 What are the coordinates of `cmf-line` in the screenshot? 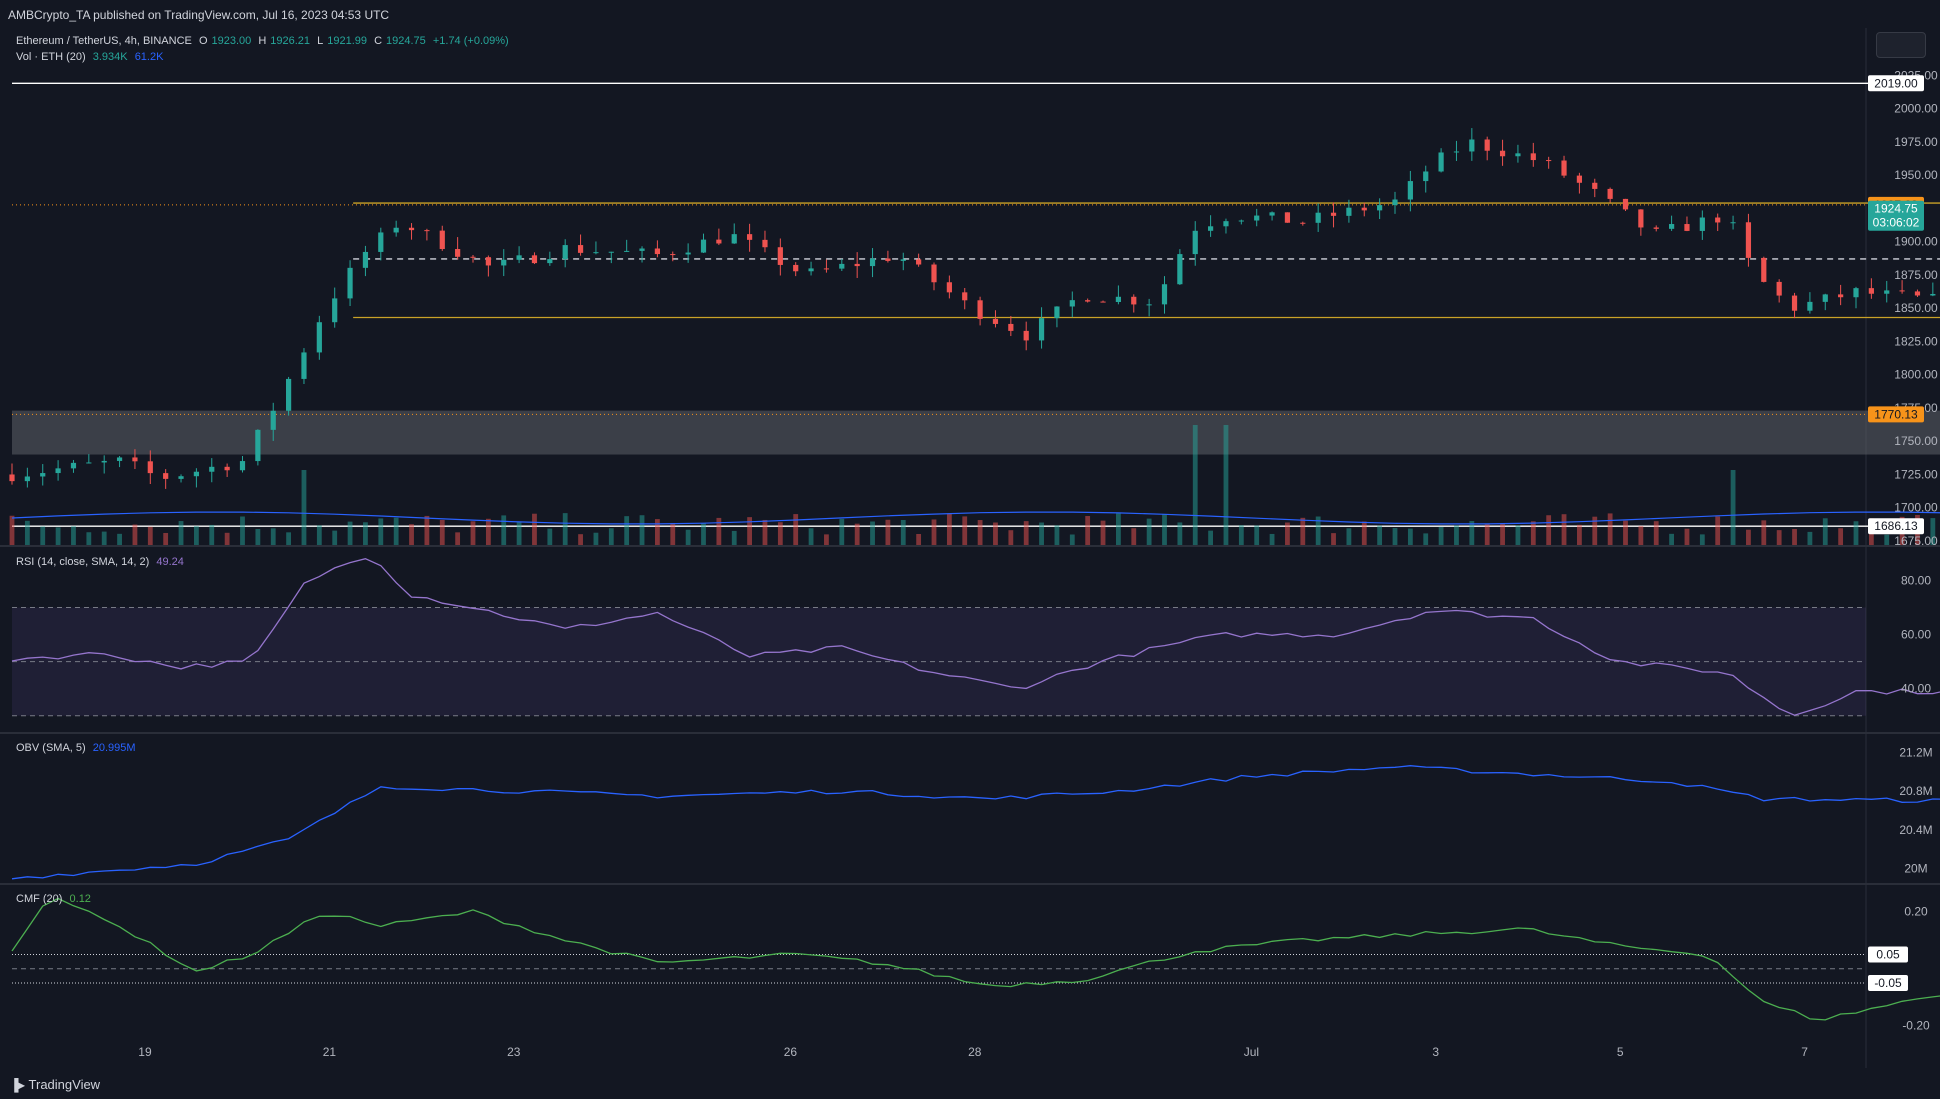 It's located at (975, 959).